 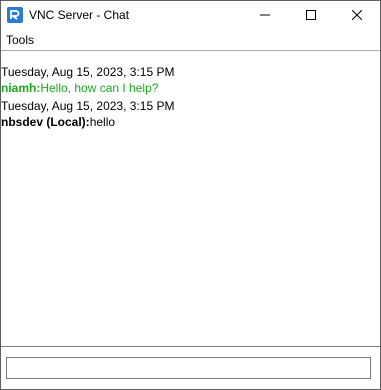 I want to click on message-input, so click(x=188, y=368).